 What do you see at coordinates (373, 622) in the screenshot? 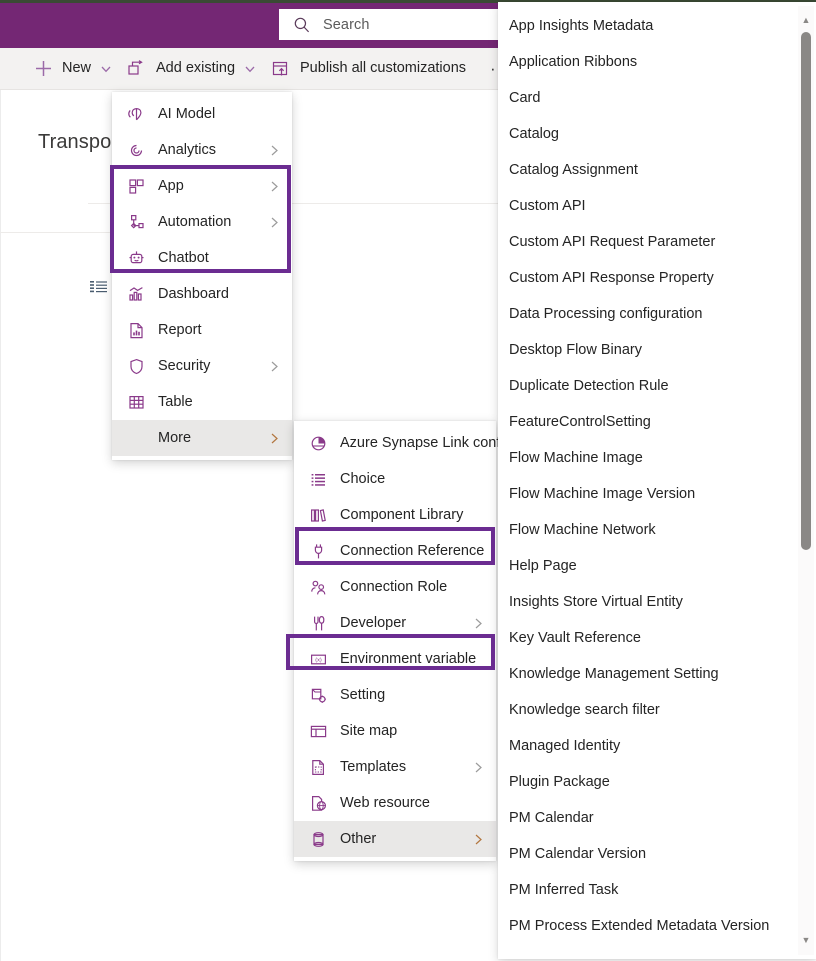
I see `menu-label: Developer` at bounding box center [373, 622].